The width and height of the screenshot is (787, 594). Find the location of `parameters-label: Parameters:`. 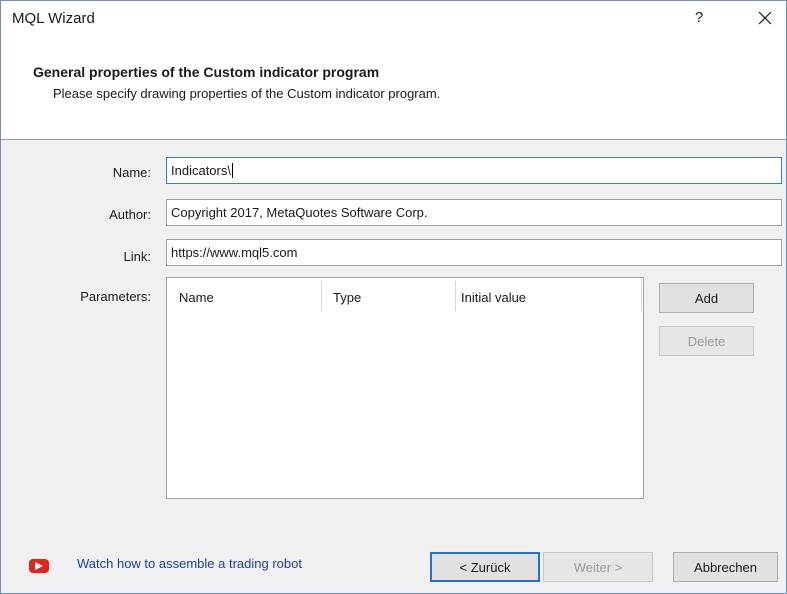

parameters-label: Parameters: is located at coordinates (115, 296).